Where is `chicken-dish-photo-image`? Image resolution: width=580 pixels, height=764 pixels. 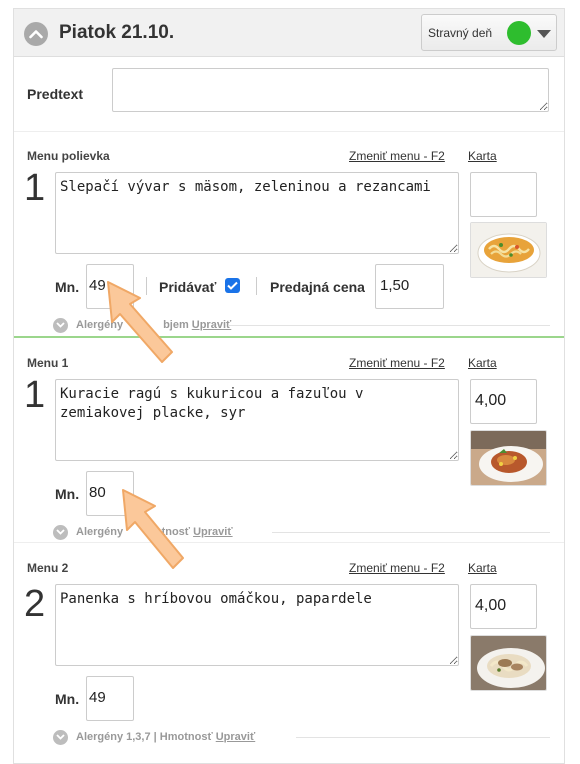 chicken-dish-photo-image is located at coordinates (508, 458).